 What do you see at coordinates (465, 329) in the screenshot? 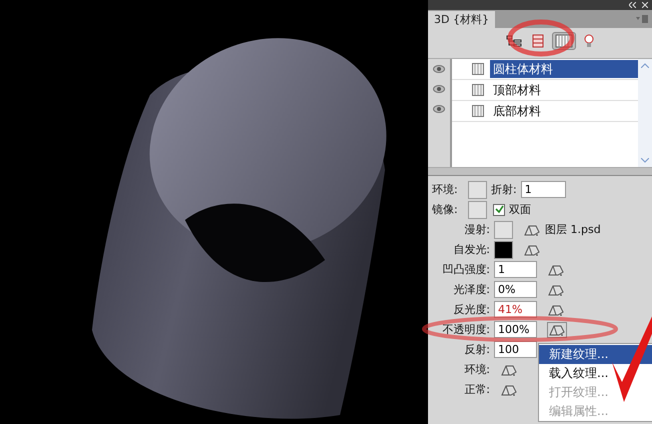
I see `property-label: 不透明度:` at bounding box center [465, 329].